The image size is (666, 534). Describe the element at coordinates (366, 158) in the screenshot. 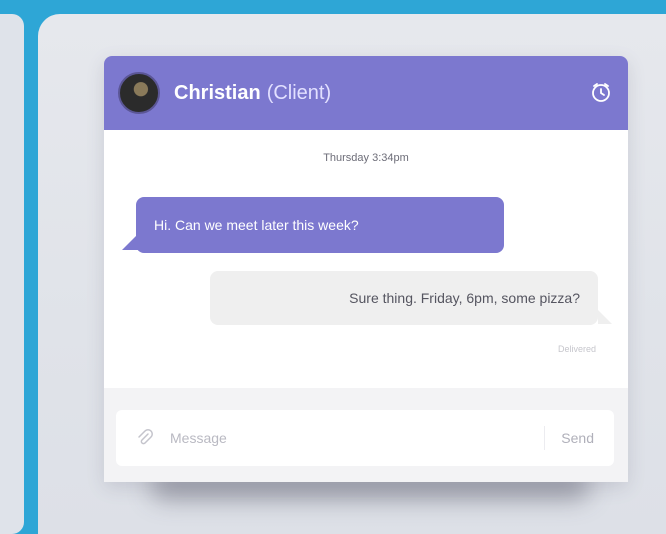

I see `timestamp: Thursday 3:34pm` at that location.